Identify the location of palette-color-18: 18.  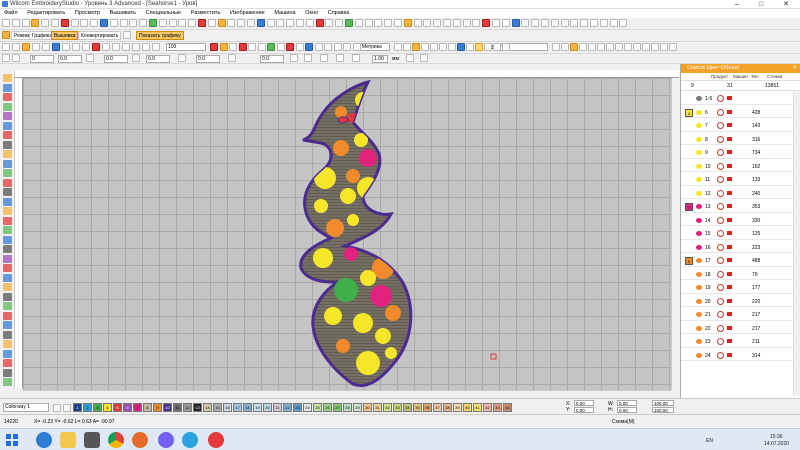
(247, 407).